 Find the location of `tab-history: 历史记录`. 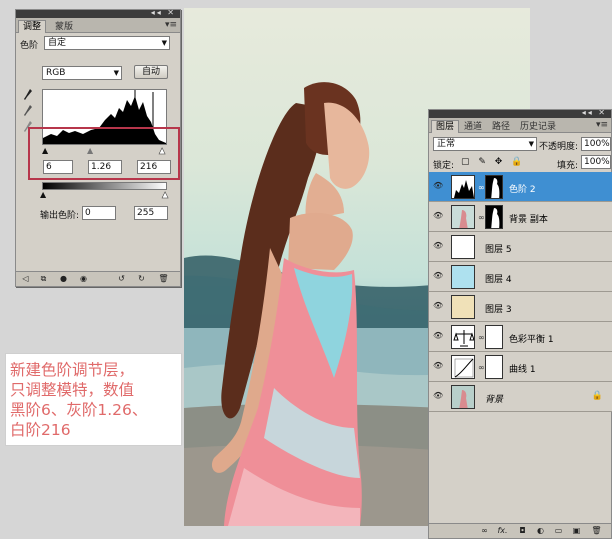

tab-history: 历史记录 is located at coordinates (538, 126).